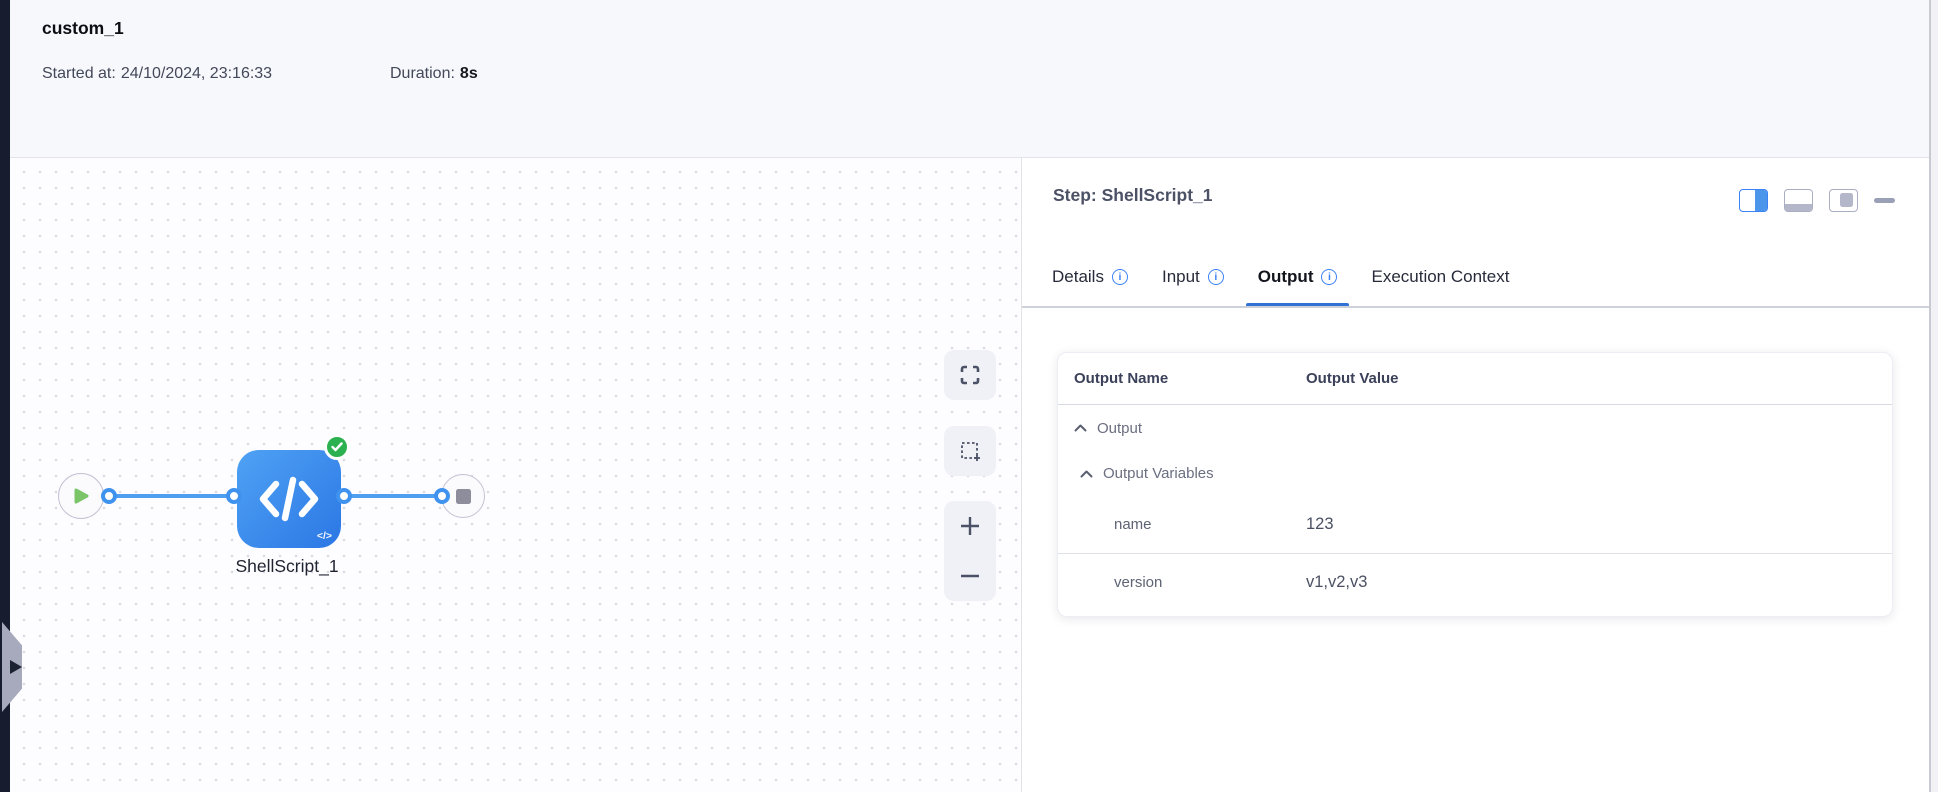  Describe the element at coordinates (393, 496) in the screenshot. I see `edge-node-to-end` at that location.